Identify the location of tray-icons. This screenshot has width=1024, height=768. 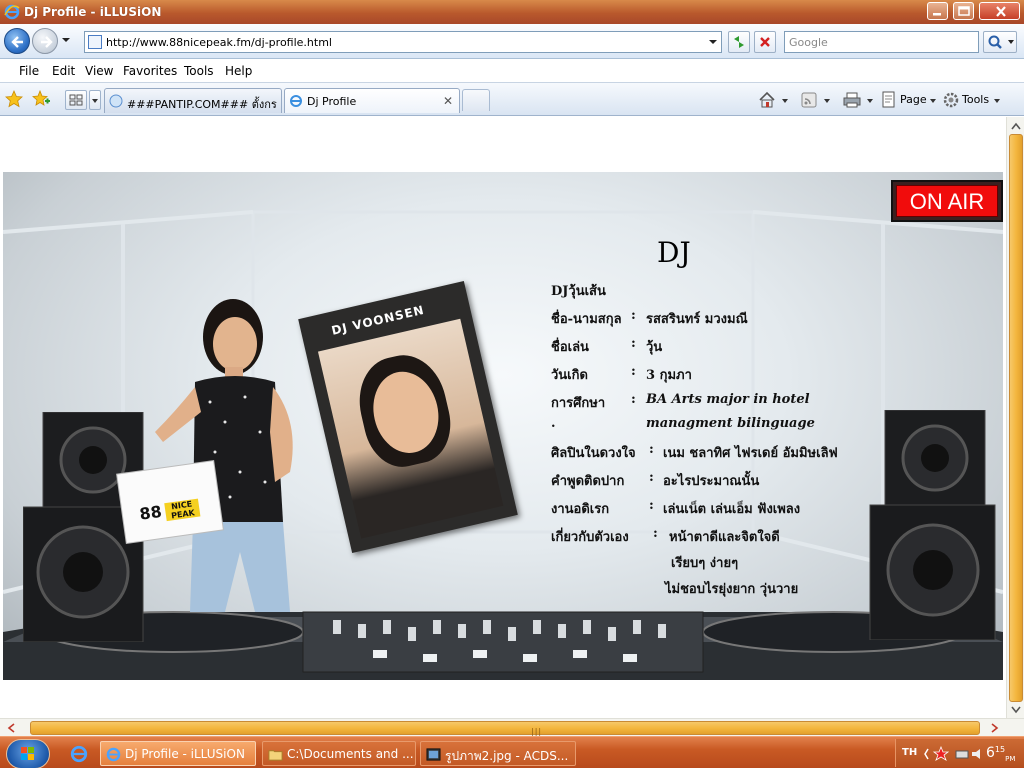
(953, 754).